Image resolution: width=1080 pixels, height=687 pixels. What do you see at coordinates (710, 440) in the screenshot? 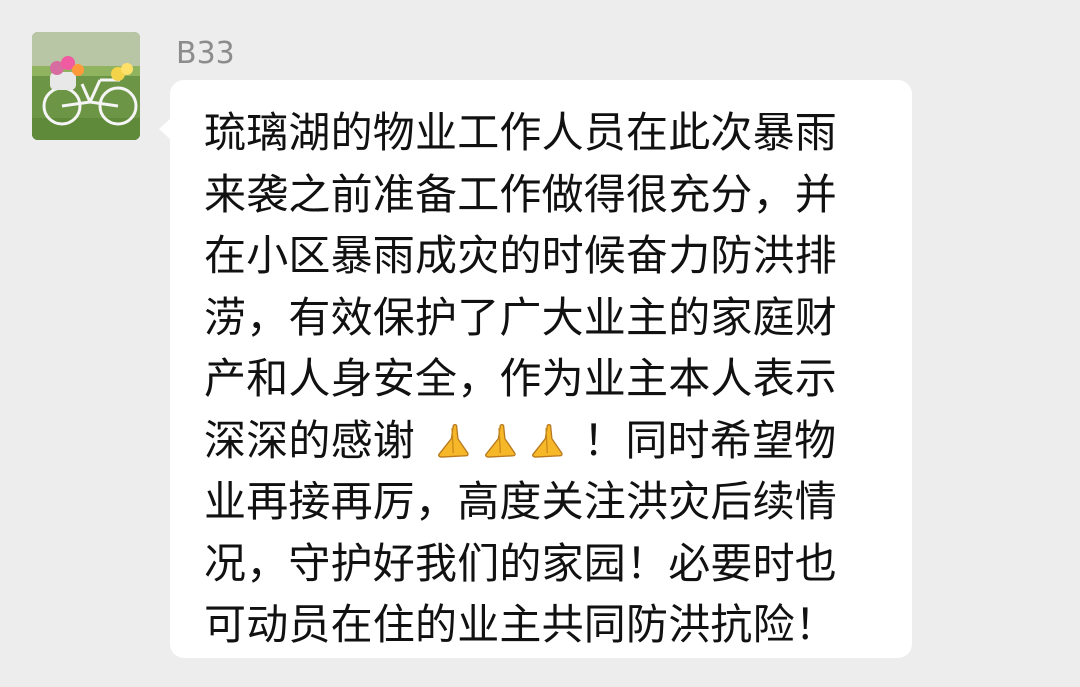
I see `message-fragment: ！同时希望物` at bounding box center [710, 440].